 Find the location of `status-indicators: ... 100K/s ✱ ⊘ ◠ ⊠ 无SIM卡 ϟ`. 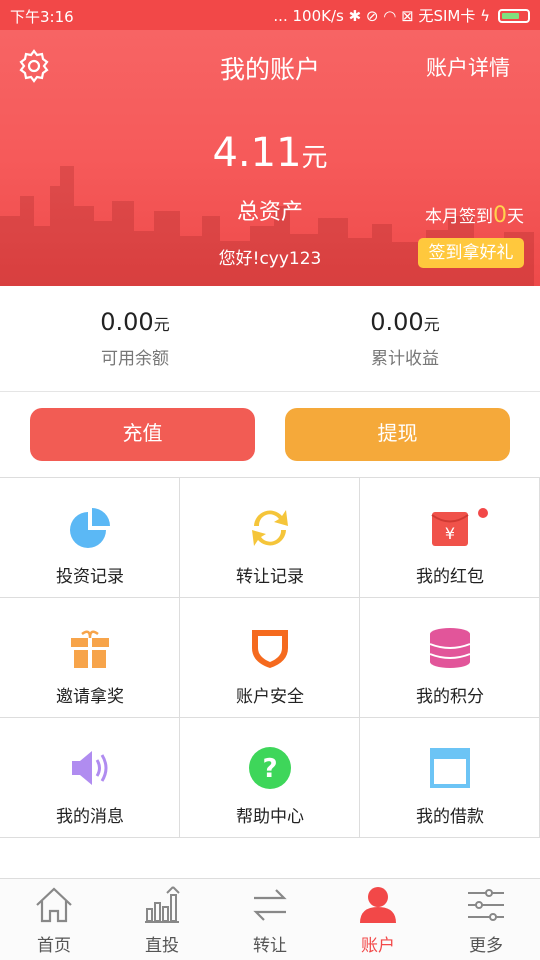

status-indicators: ... 100K/s ✱ ⊘ ◠ ⊠ 无SIM卡 ϟ is located at coordinates (401, 15).